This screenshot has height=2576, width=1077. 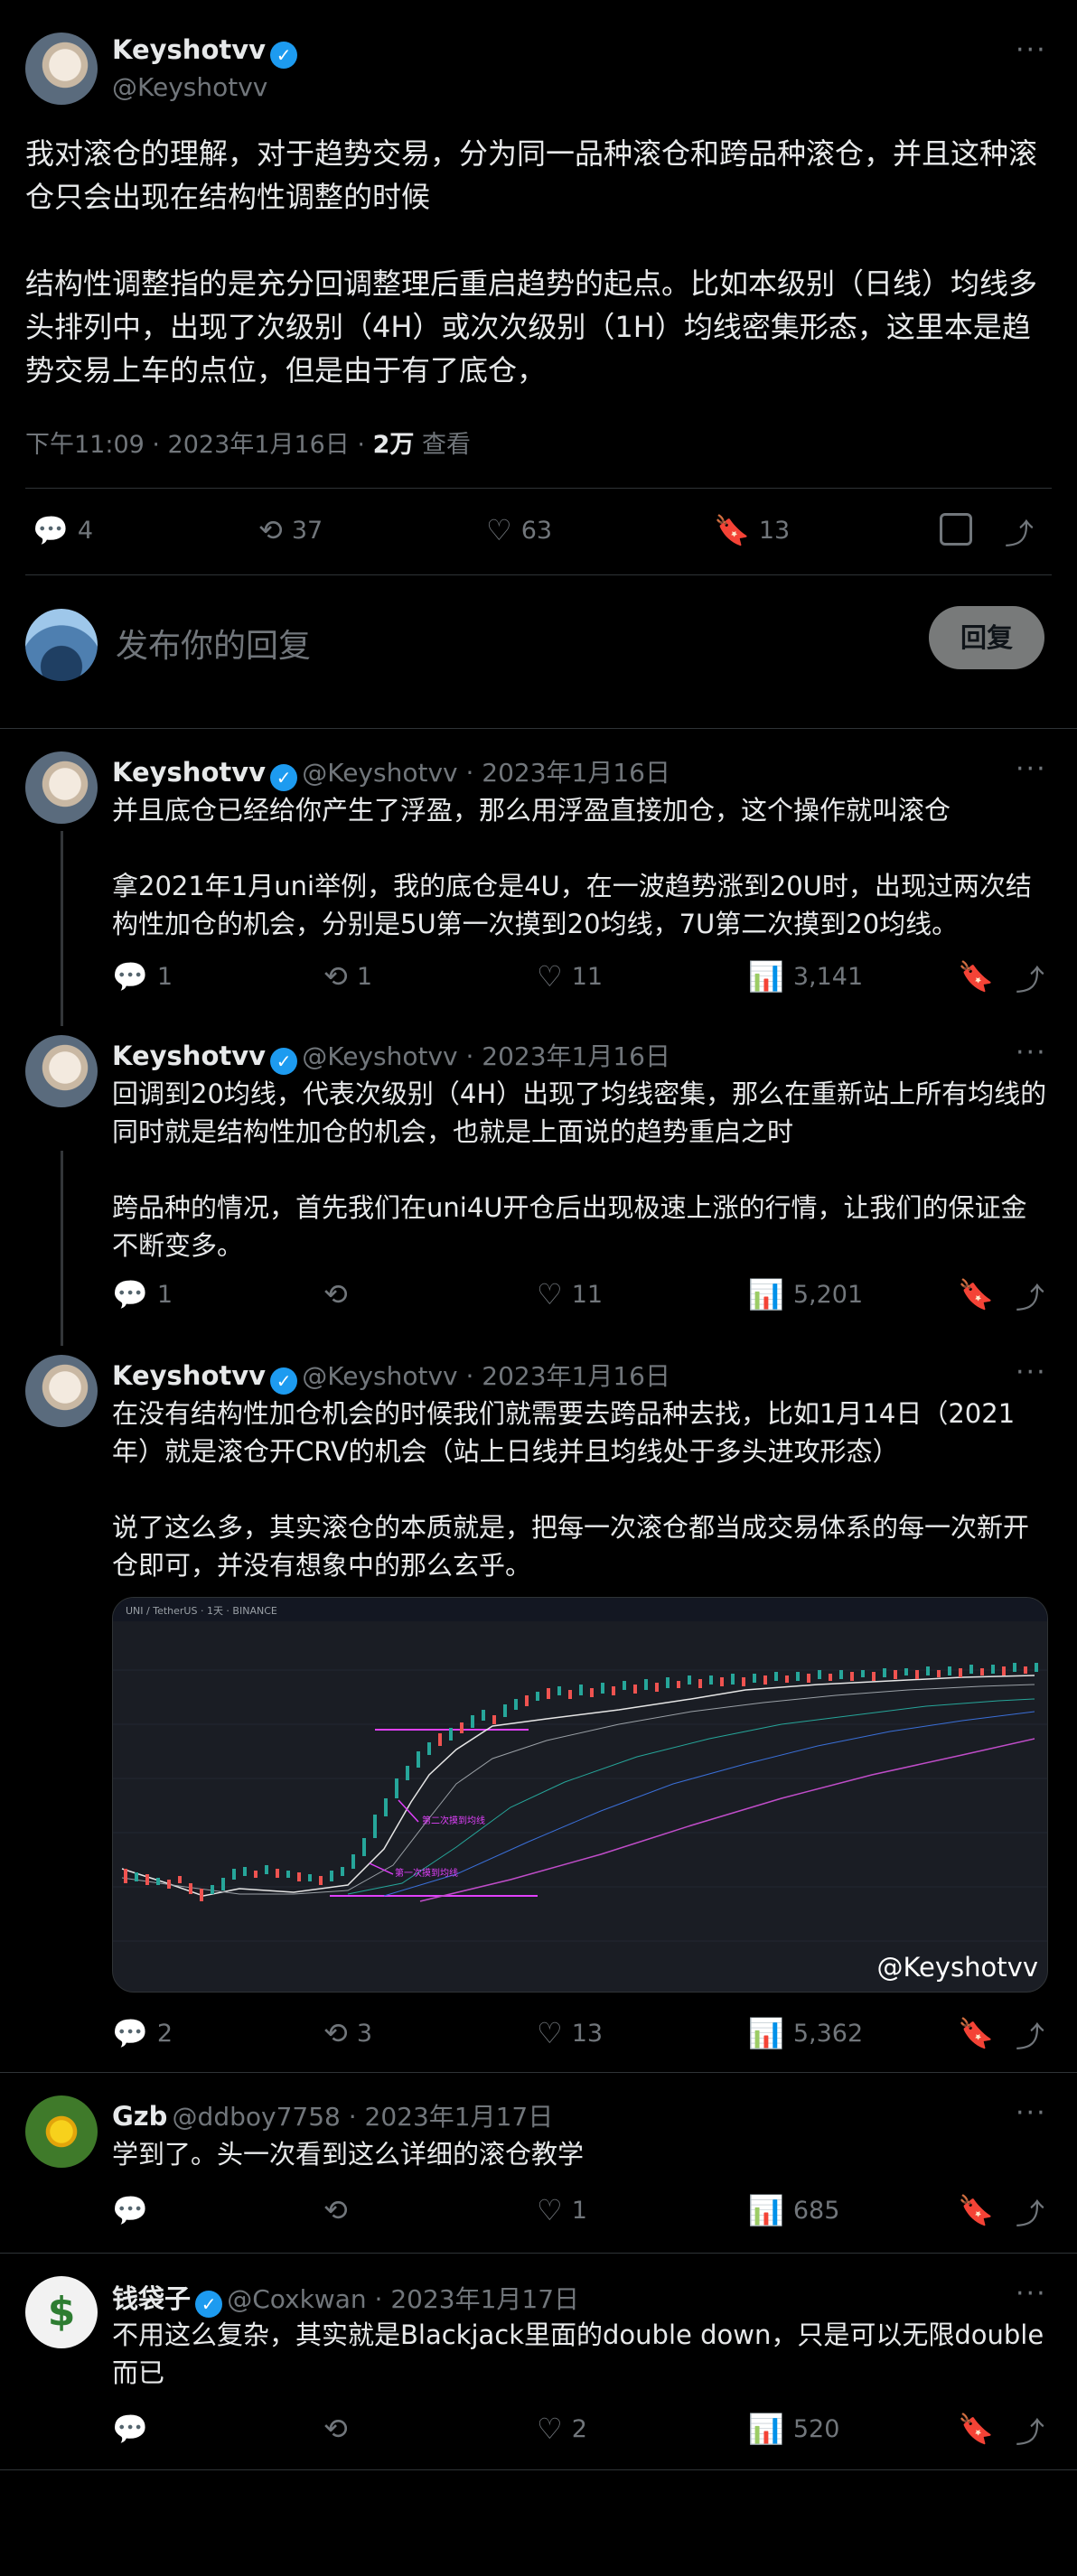 What do you see at coordinates (752, 530) in the screenshot?
I see `bookmark-action: 🔖 13` at bounding box center [752, 530].